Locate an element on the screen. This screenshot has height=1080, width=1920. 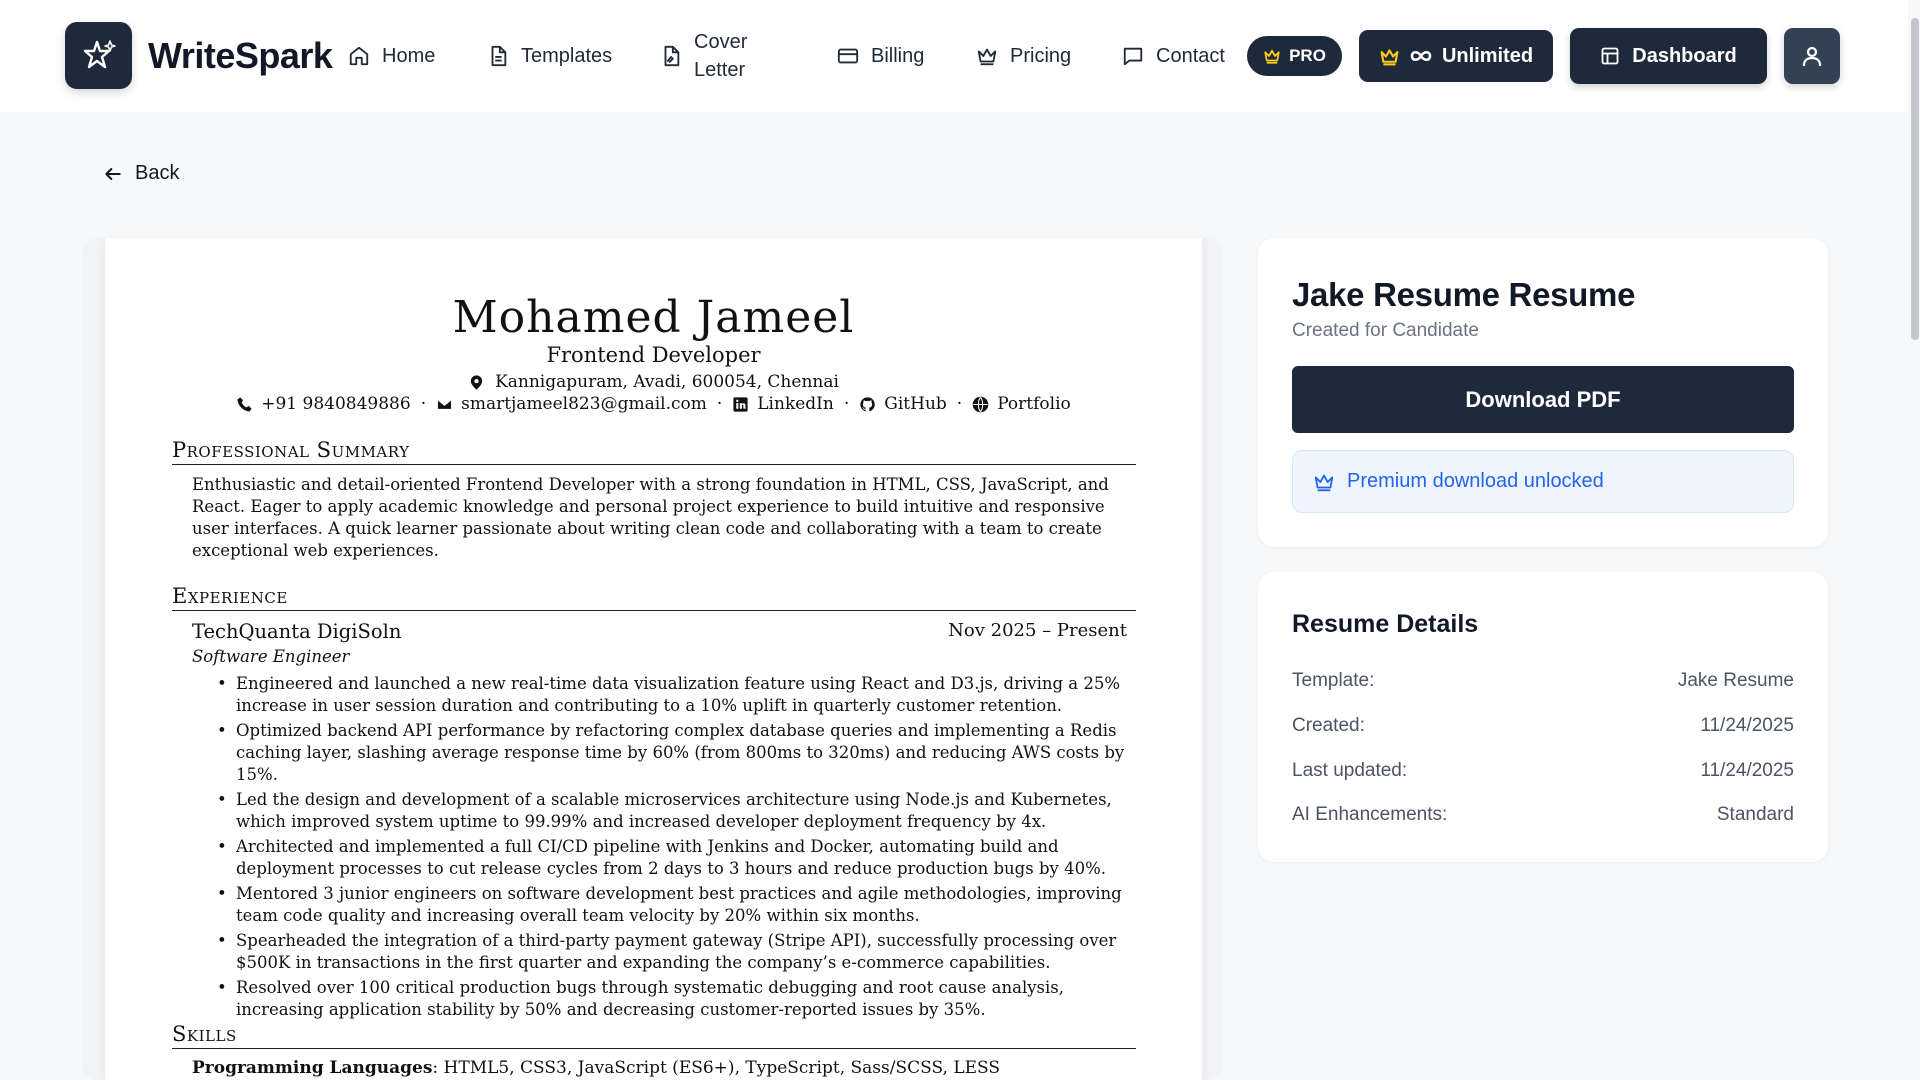
unlimited-button: Unlimited is located at coordinates (1456, 56).